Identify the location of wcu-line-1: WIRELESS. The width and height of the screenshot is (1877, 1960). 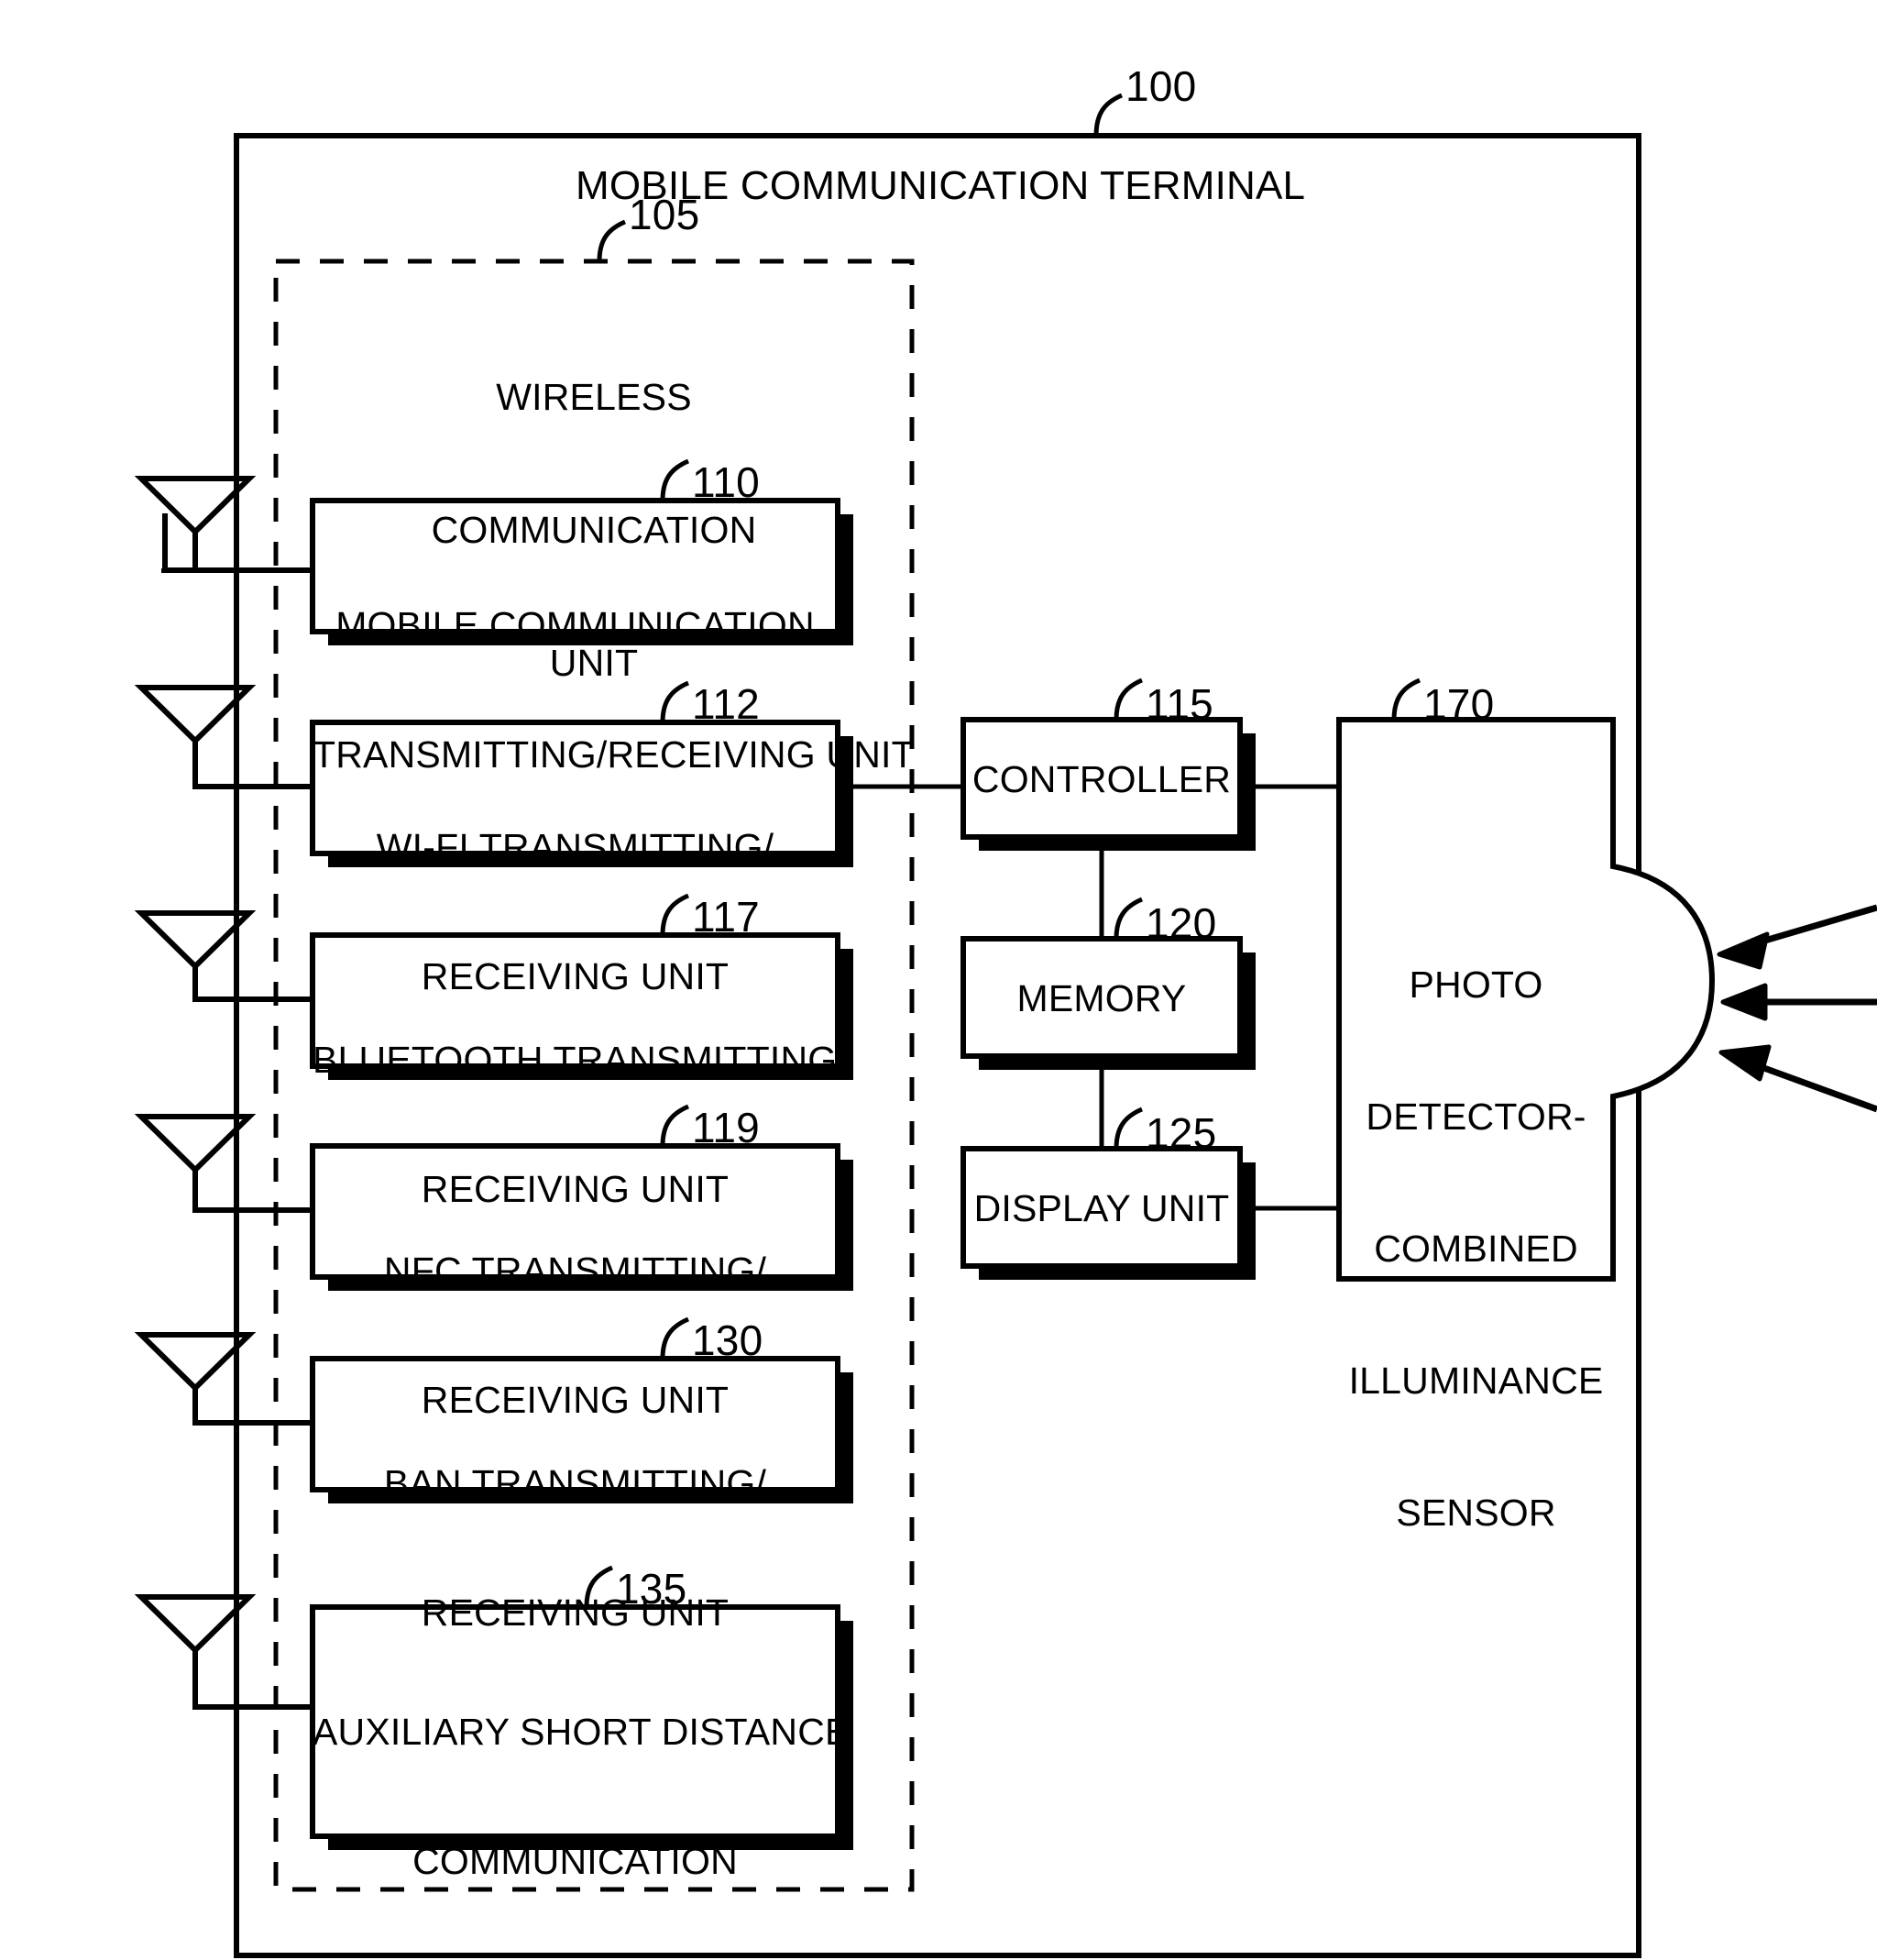
(594, 397).